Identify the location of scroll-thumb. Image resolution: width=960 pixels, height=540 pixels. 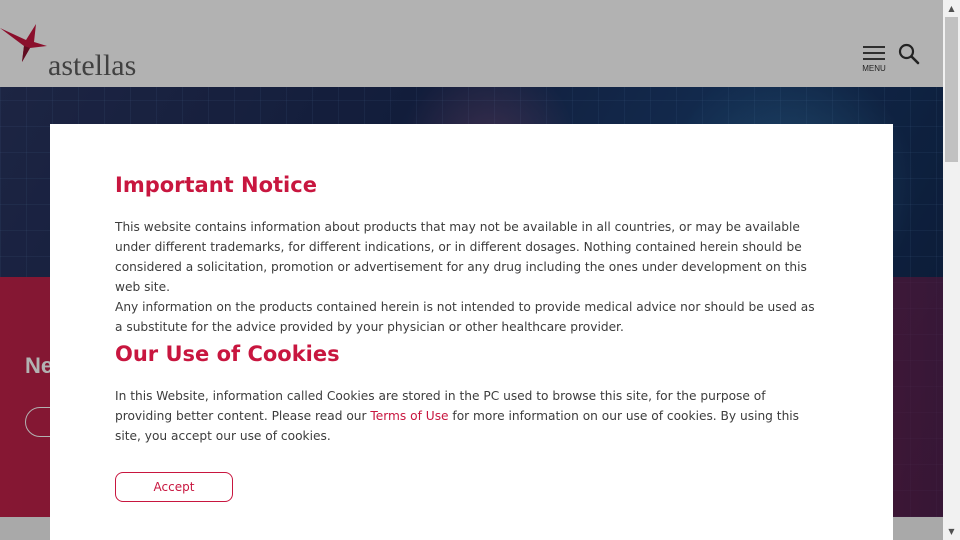
(951, 89).